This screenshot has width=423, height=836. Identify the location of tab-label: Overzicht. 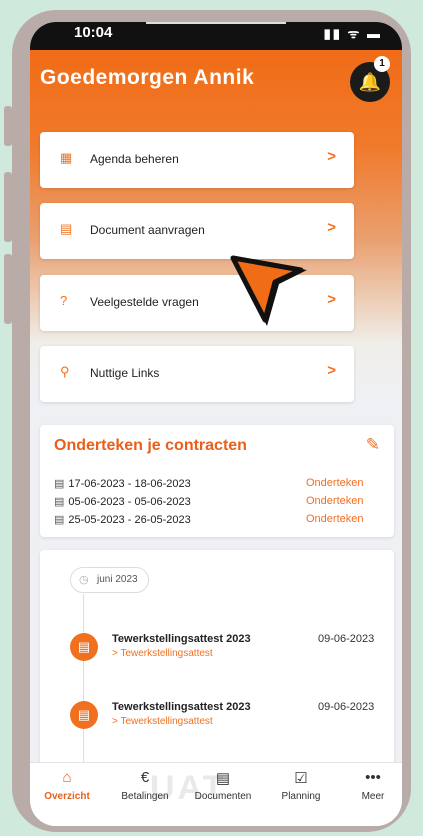
(67, 796).